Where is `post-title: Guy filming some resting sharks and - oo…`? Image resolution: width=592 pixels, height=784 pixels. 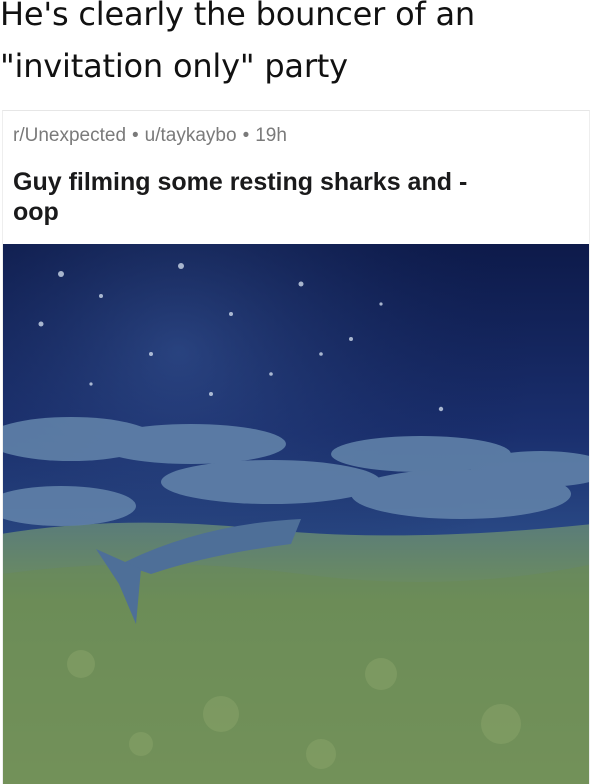
post-title: Guy filming some resting sharks and - oo… is located at coordinates (293, 197).